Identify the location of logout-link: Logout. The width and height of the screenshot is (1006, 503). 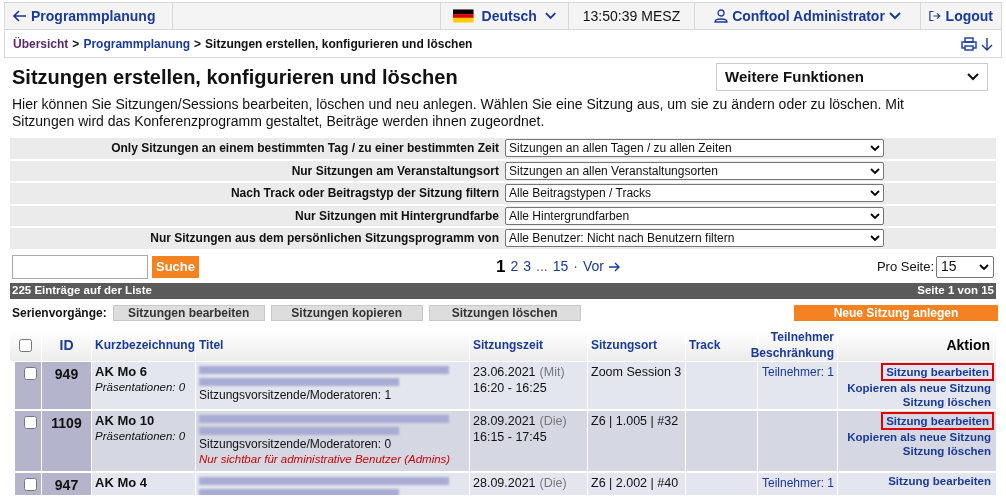
(961, 16).